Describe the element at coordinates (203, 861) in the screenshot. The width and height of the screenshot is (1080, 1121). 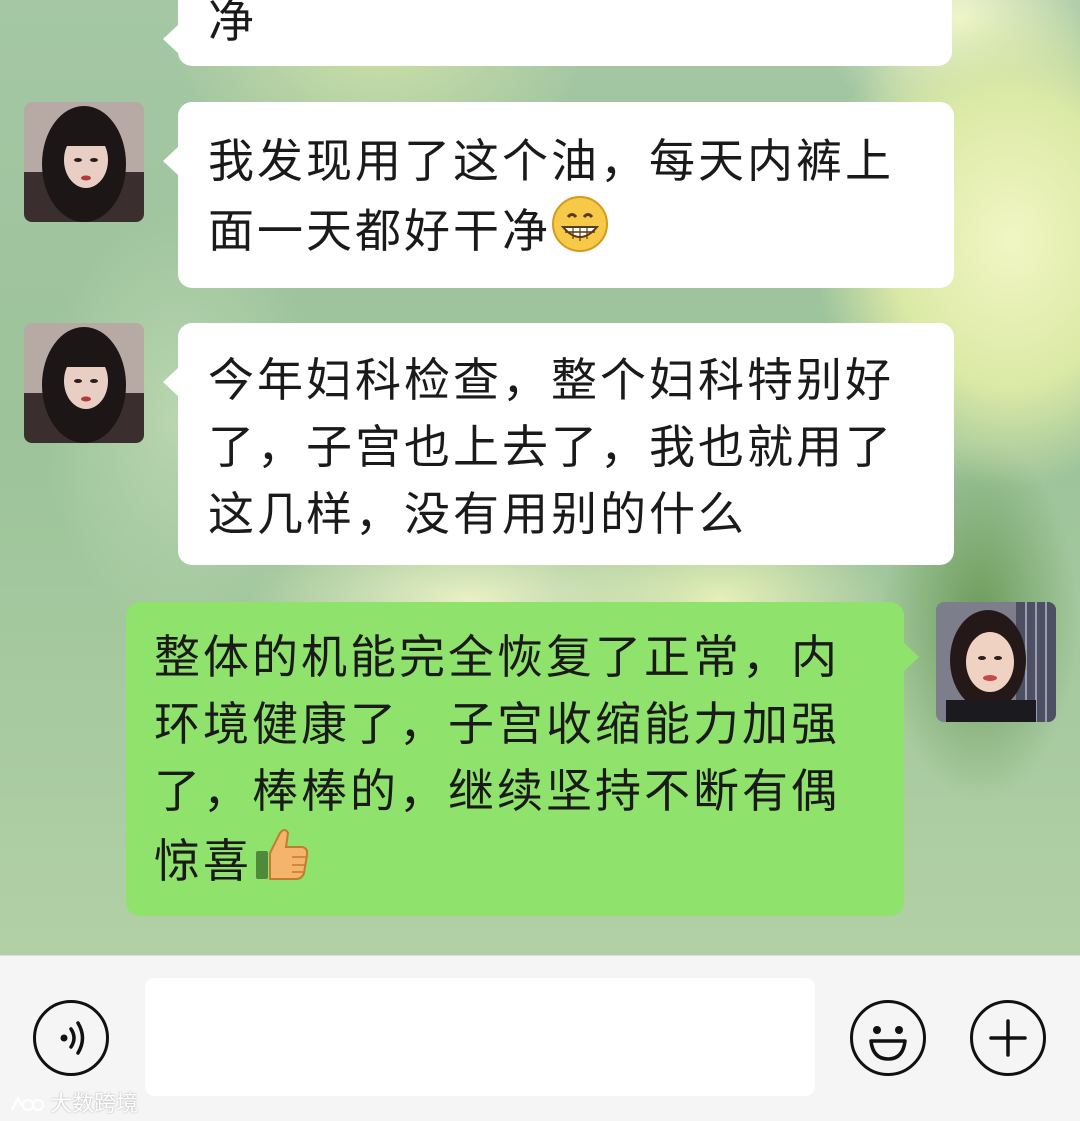
I see `message-text-line: 惊喜` at that location.